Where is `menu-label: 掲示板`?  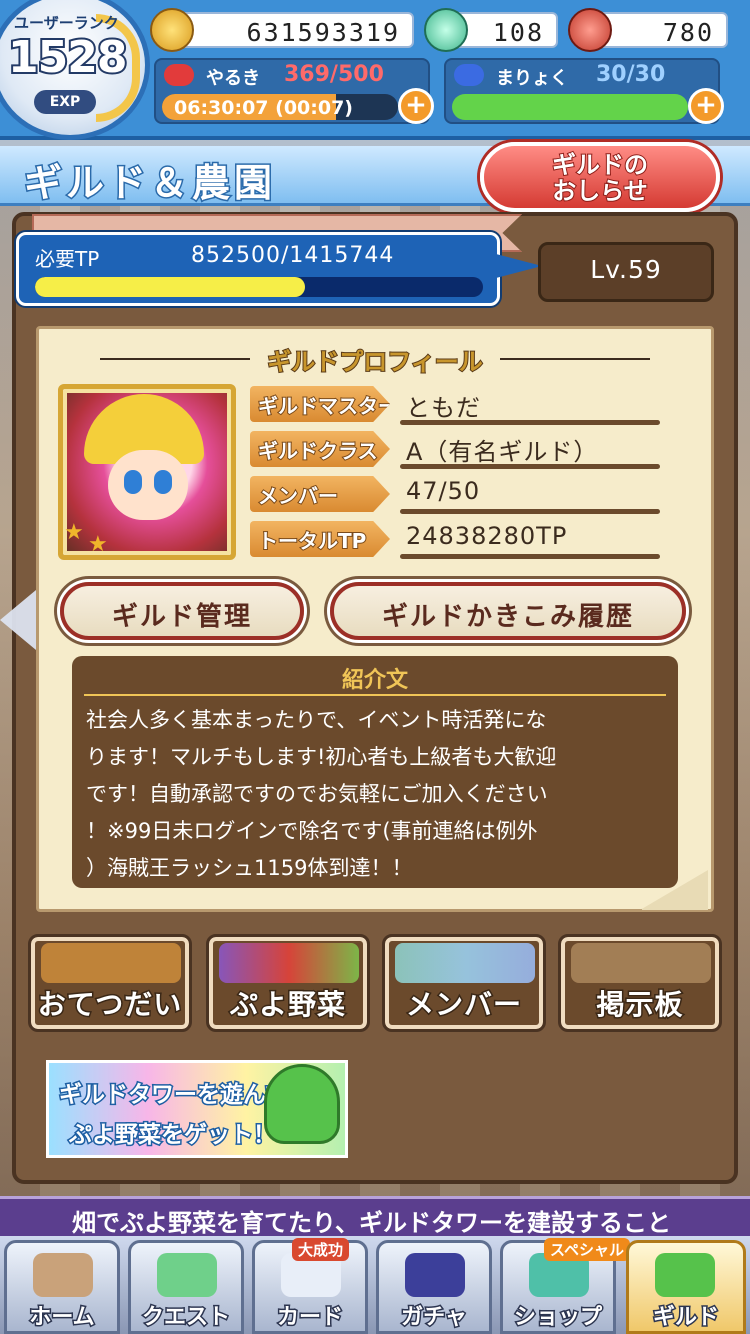
menu-label: 掲示板 is located at coordinates (639, 1005).